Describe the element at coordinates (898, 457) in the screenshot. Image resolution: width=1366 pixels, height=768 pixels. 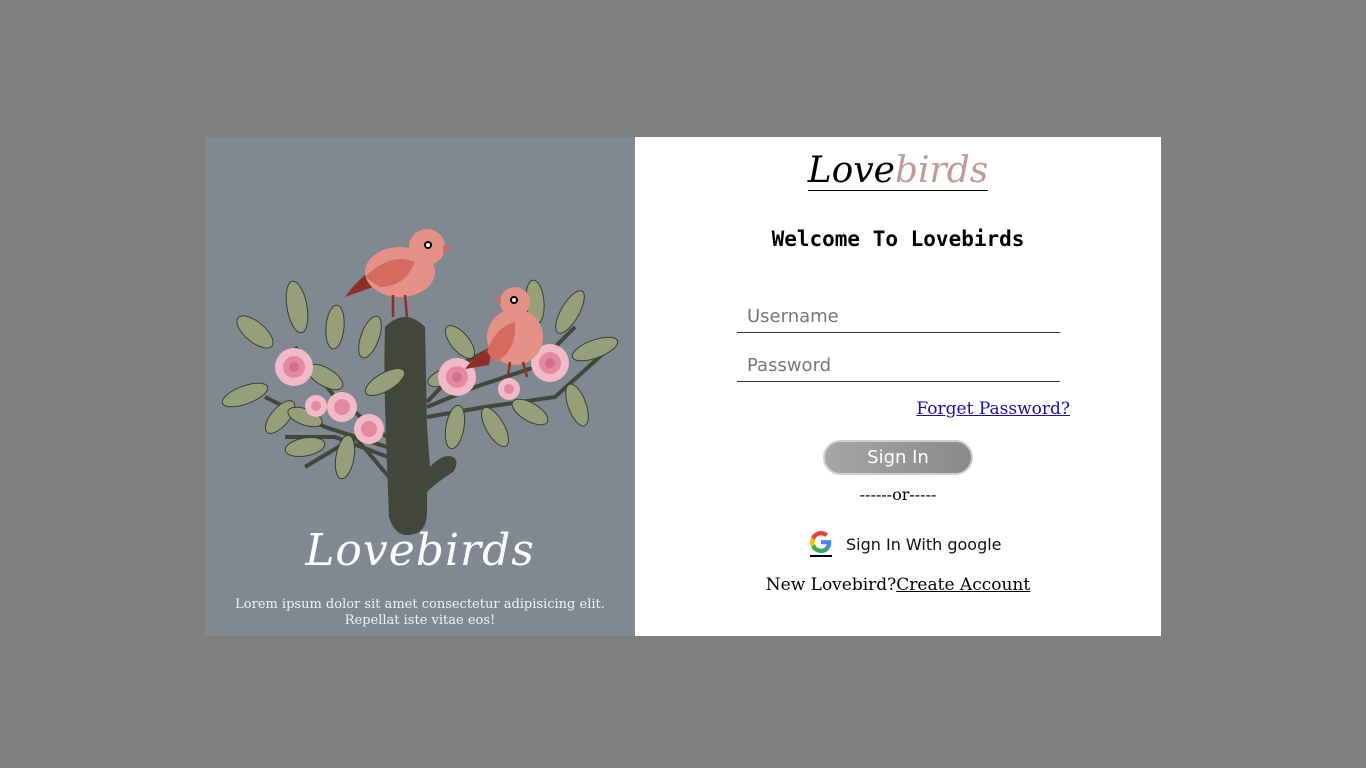
I see `sign-in-button: Sign In` at that location.